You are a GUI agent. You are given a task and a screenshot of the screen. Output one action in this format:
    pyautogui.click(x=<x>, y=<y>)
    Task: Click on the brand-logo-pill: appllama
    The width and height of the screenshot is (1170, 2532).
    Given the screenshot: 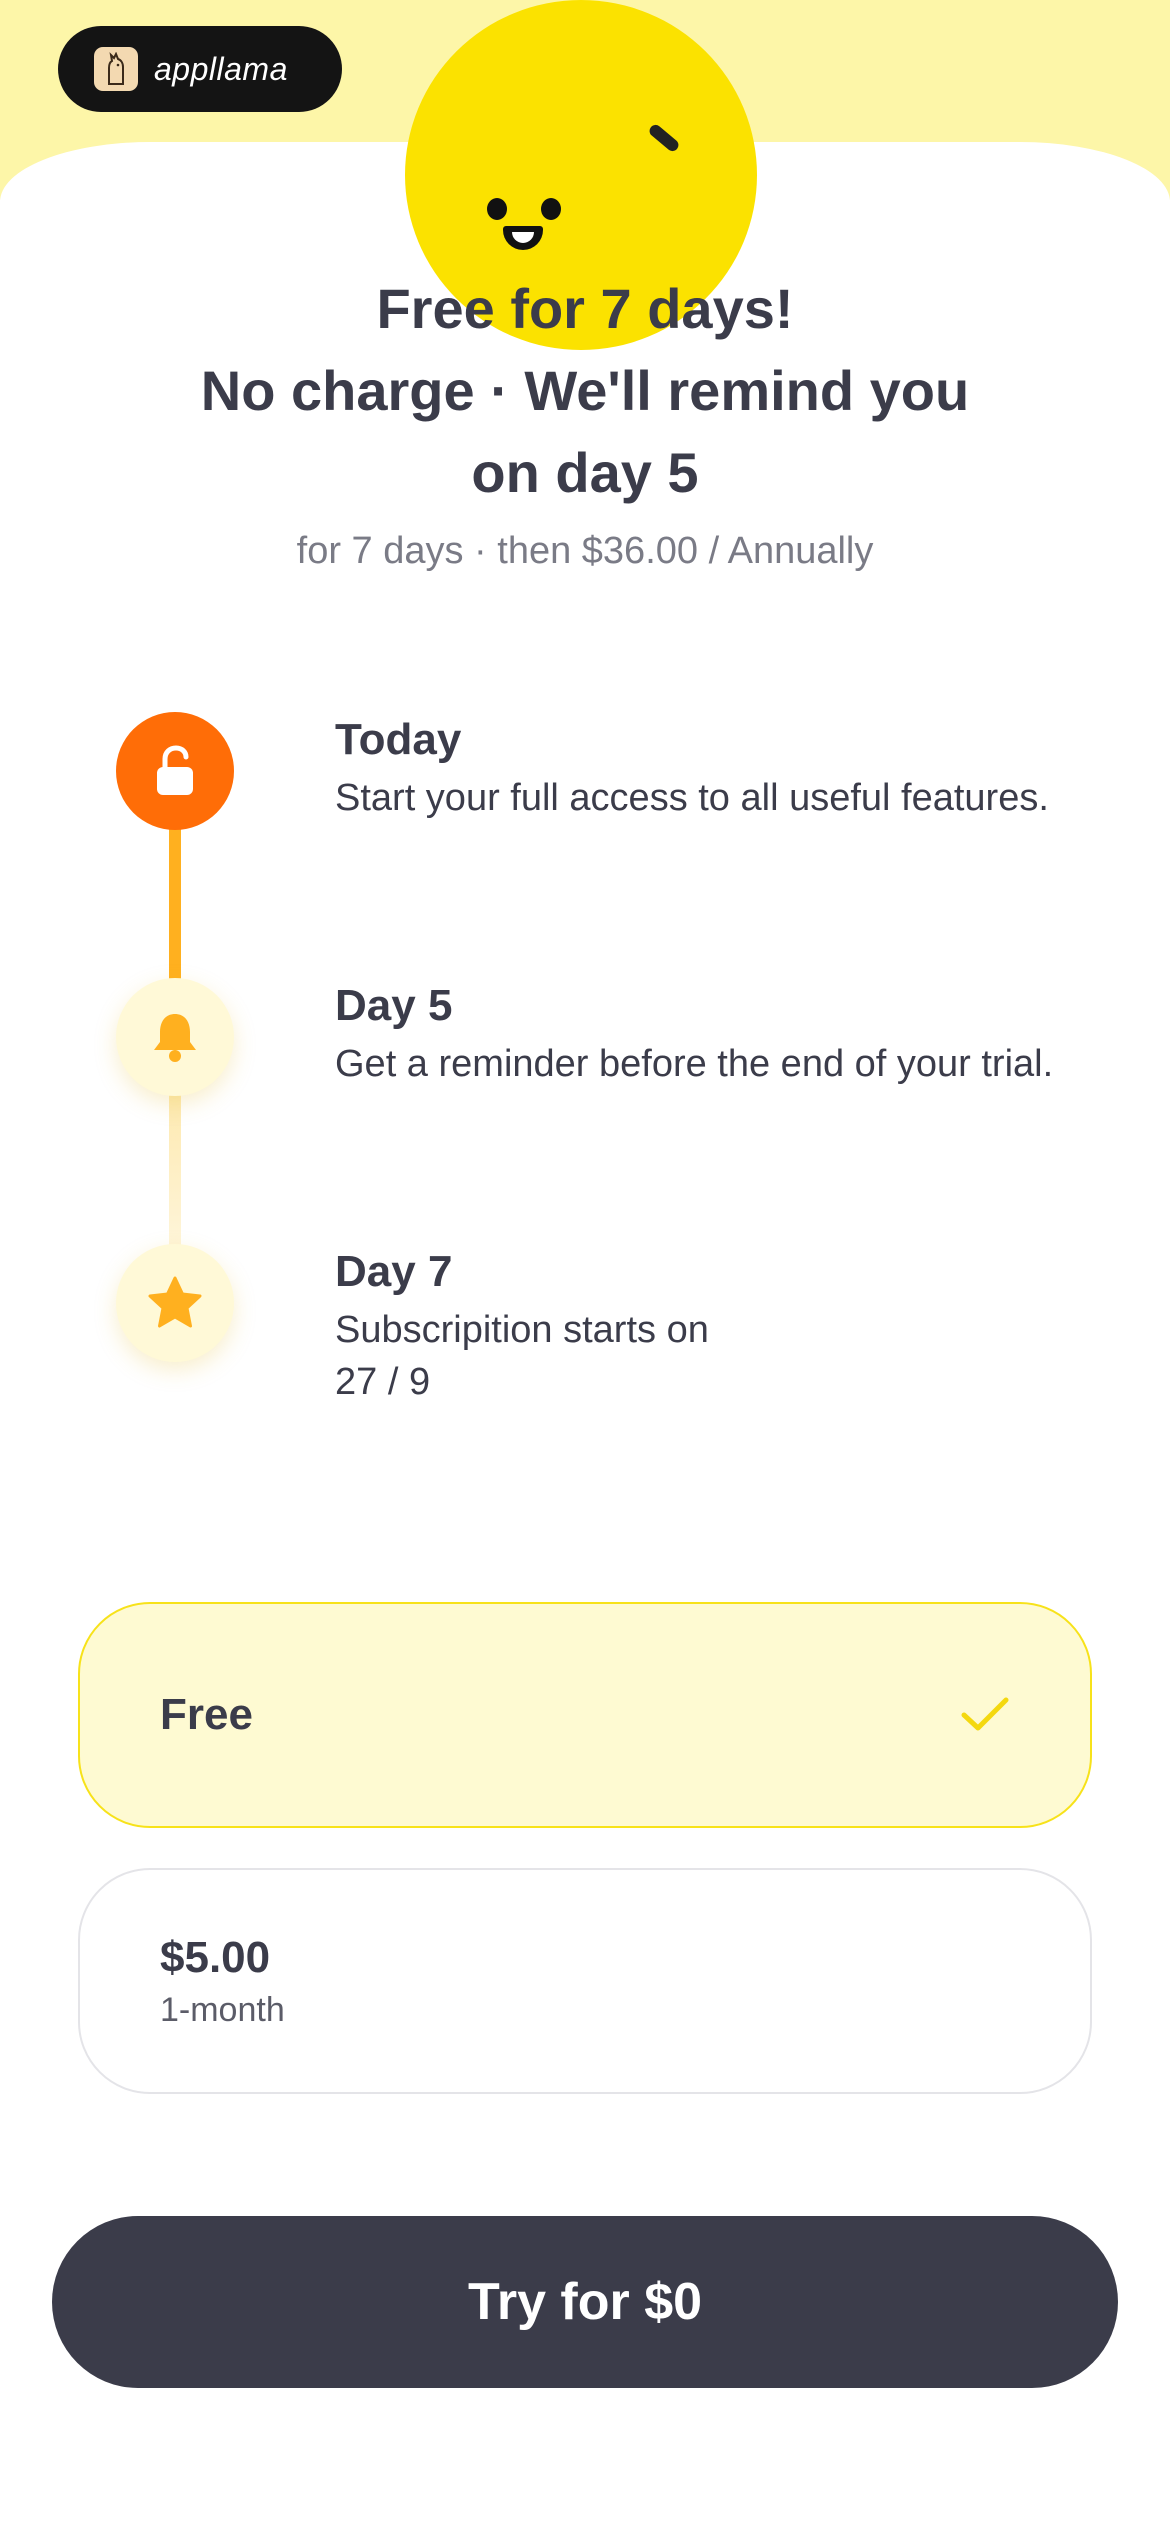 What is the action you would take?
    pyautogui.click(x=200, y=69)
    